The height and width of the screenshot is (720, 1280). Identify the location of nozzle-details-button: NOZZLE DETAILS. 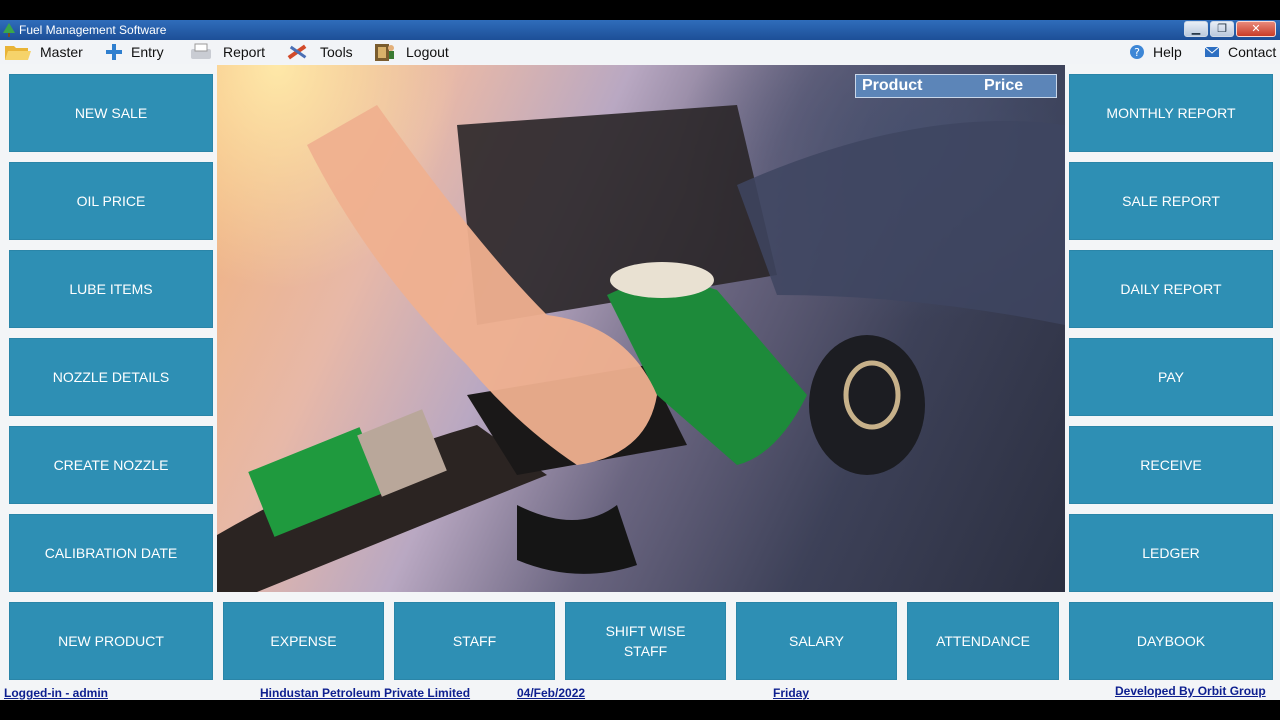
(111, 377).